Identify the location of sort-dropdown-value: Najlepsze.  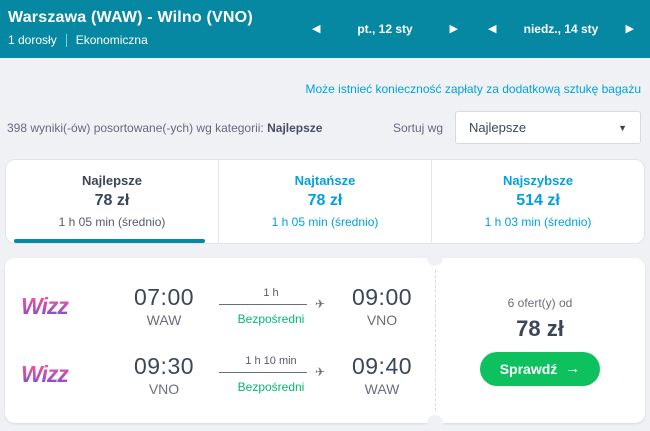
(498, 127).